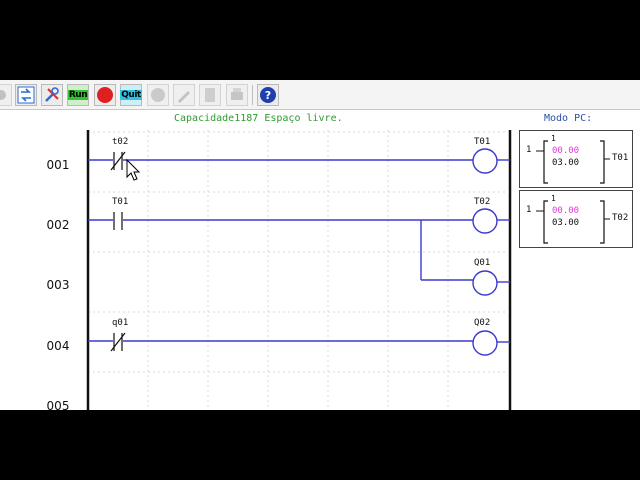  Describe the element at coordinates (620, 218) in the screenshot. I see `timer-name: T02` at that location.